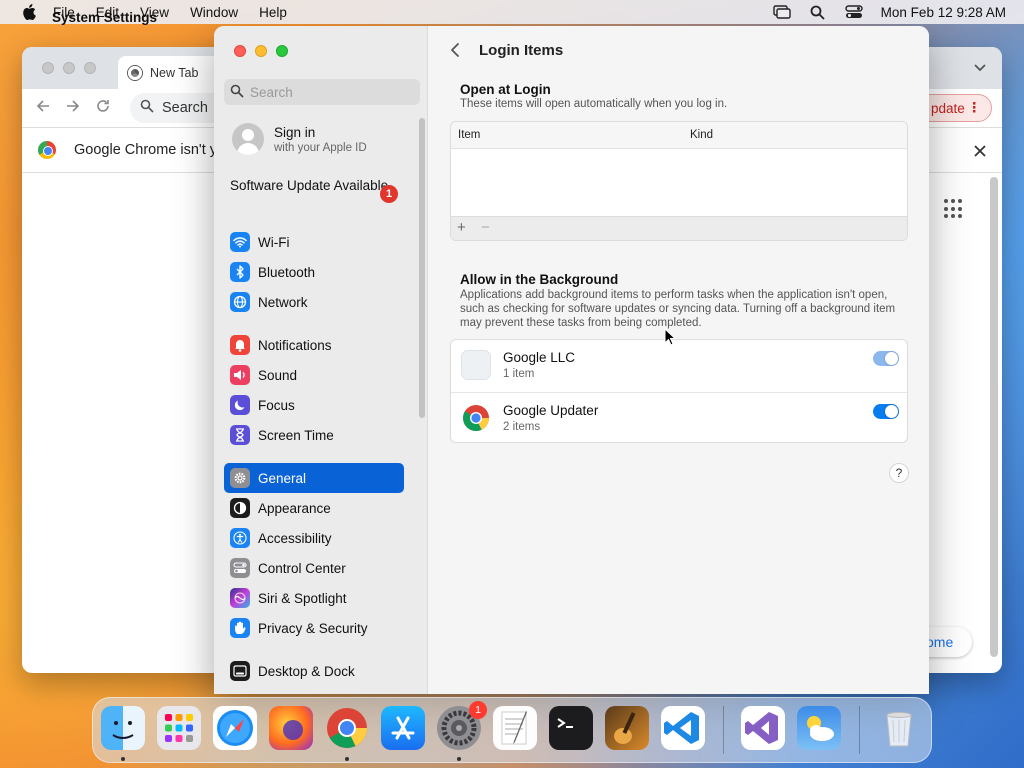  I want to click on chrome-close-button, so click(48, 68).